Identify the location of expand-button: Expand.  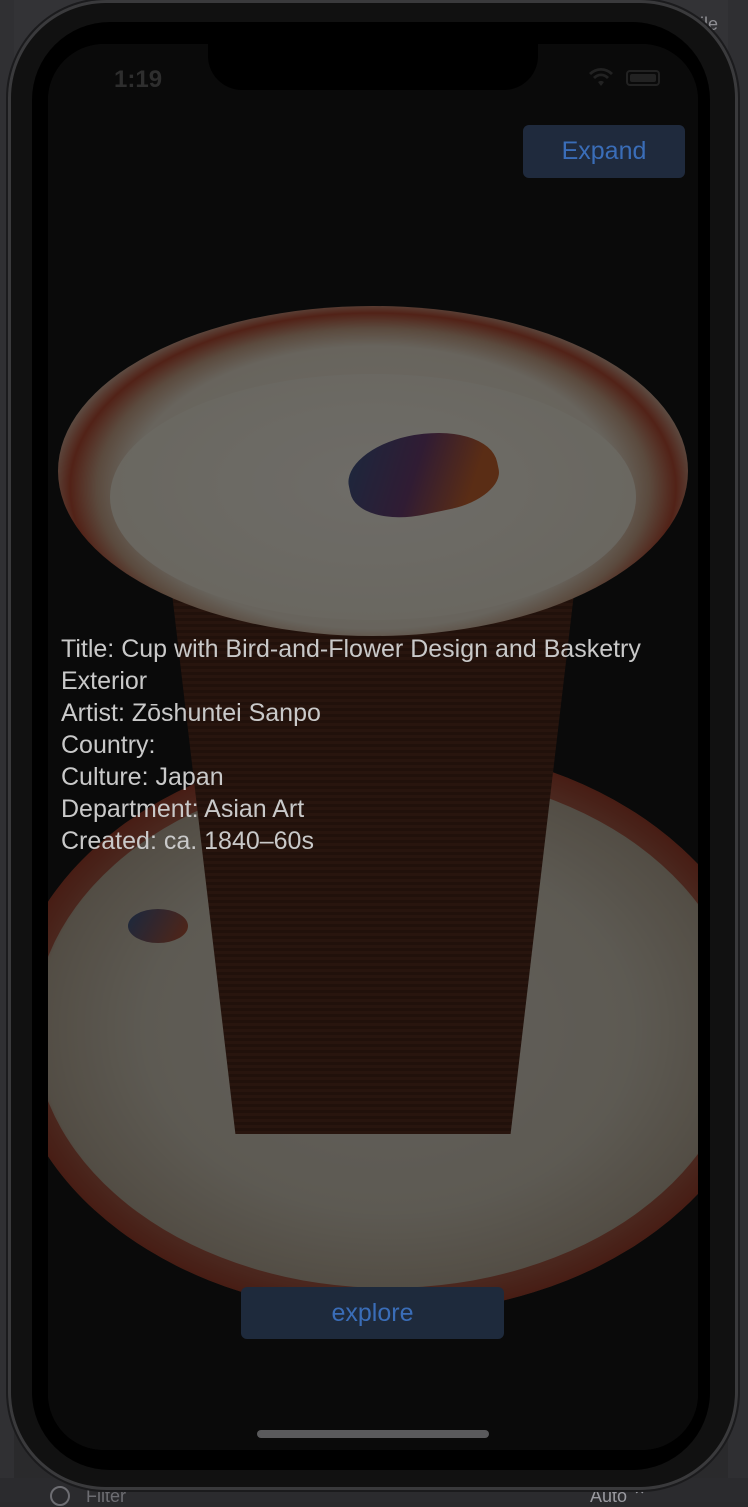
(604, 151).